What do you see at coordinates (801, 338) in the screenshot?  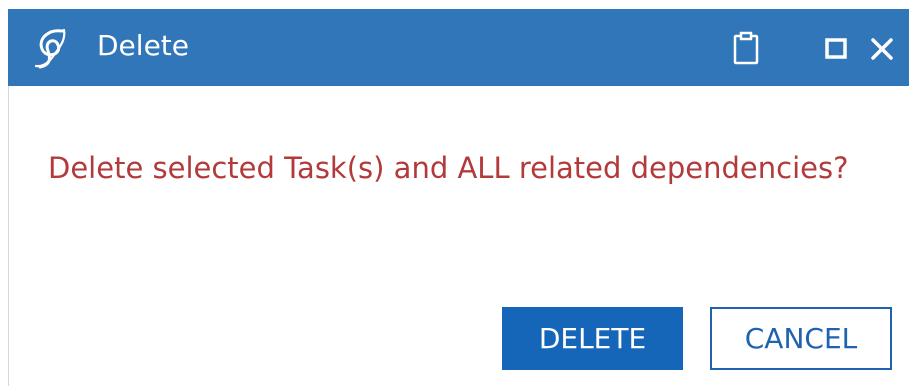 I see `cancel-button: CANCEL` at bounding box center [801, 338].